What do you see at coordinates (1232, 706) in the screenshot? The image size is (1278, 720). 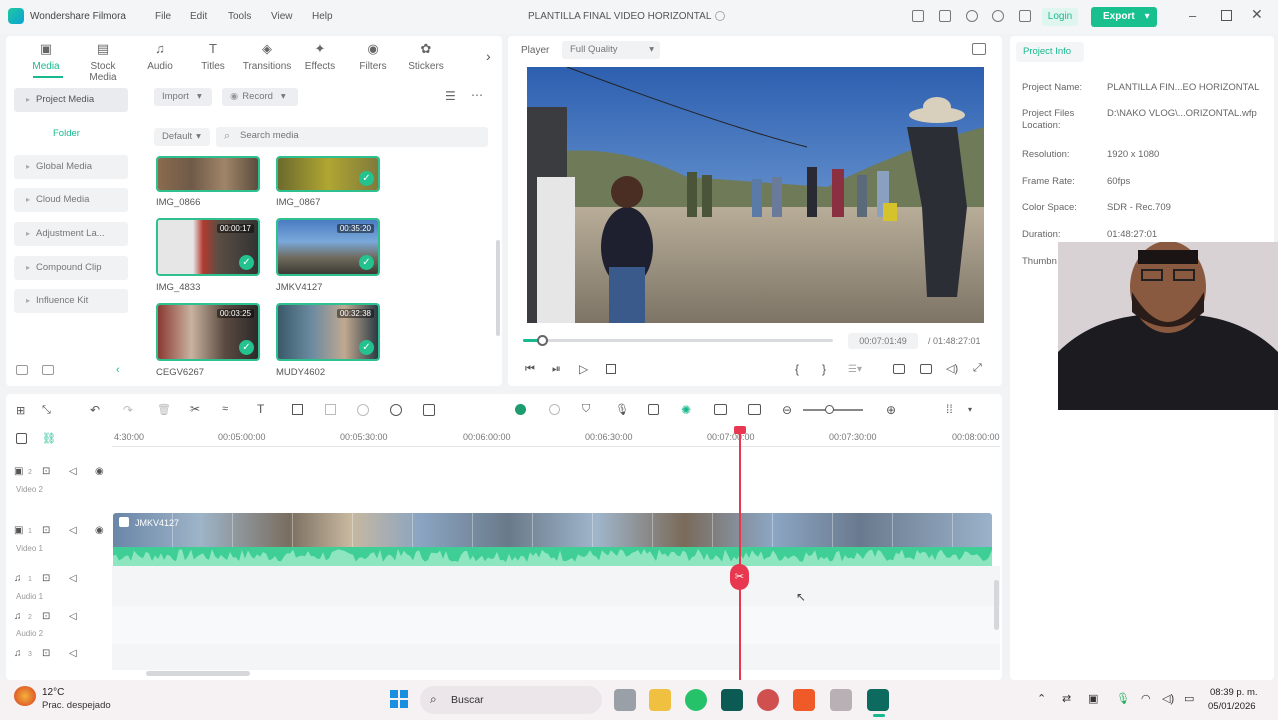 I see `clock-date: 05/01/2026` at bounding box center [1232, 706].